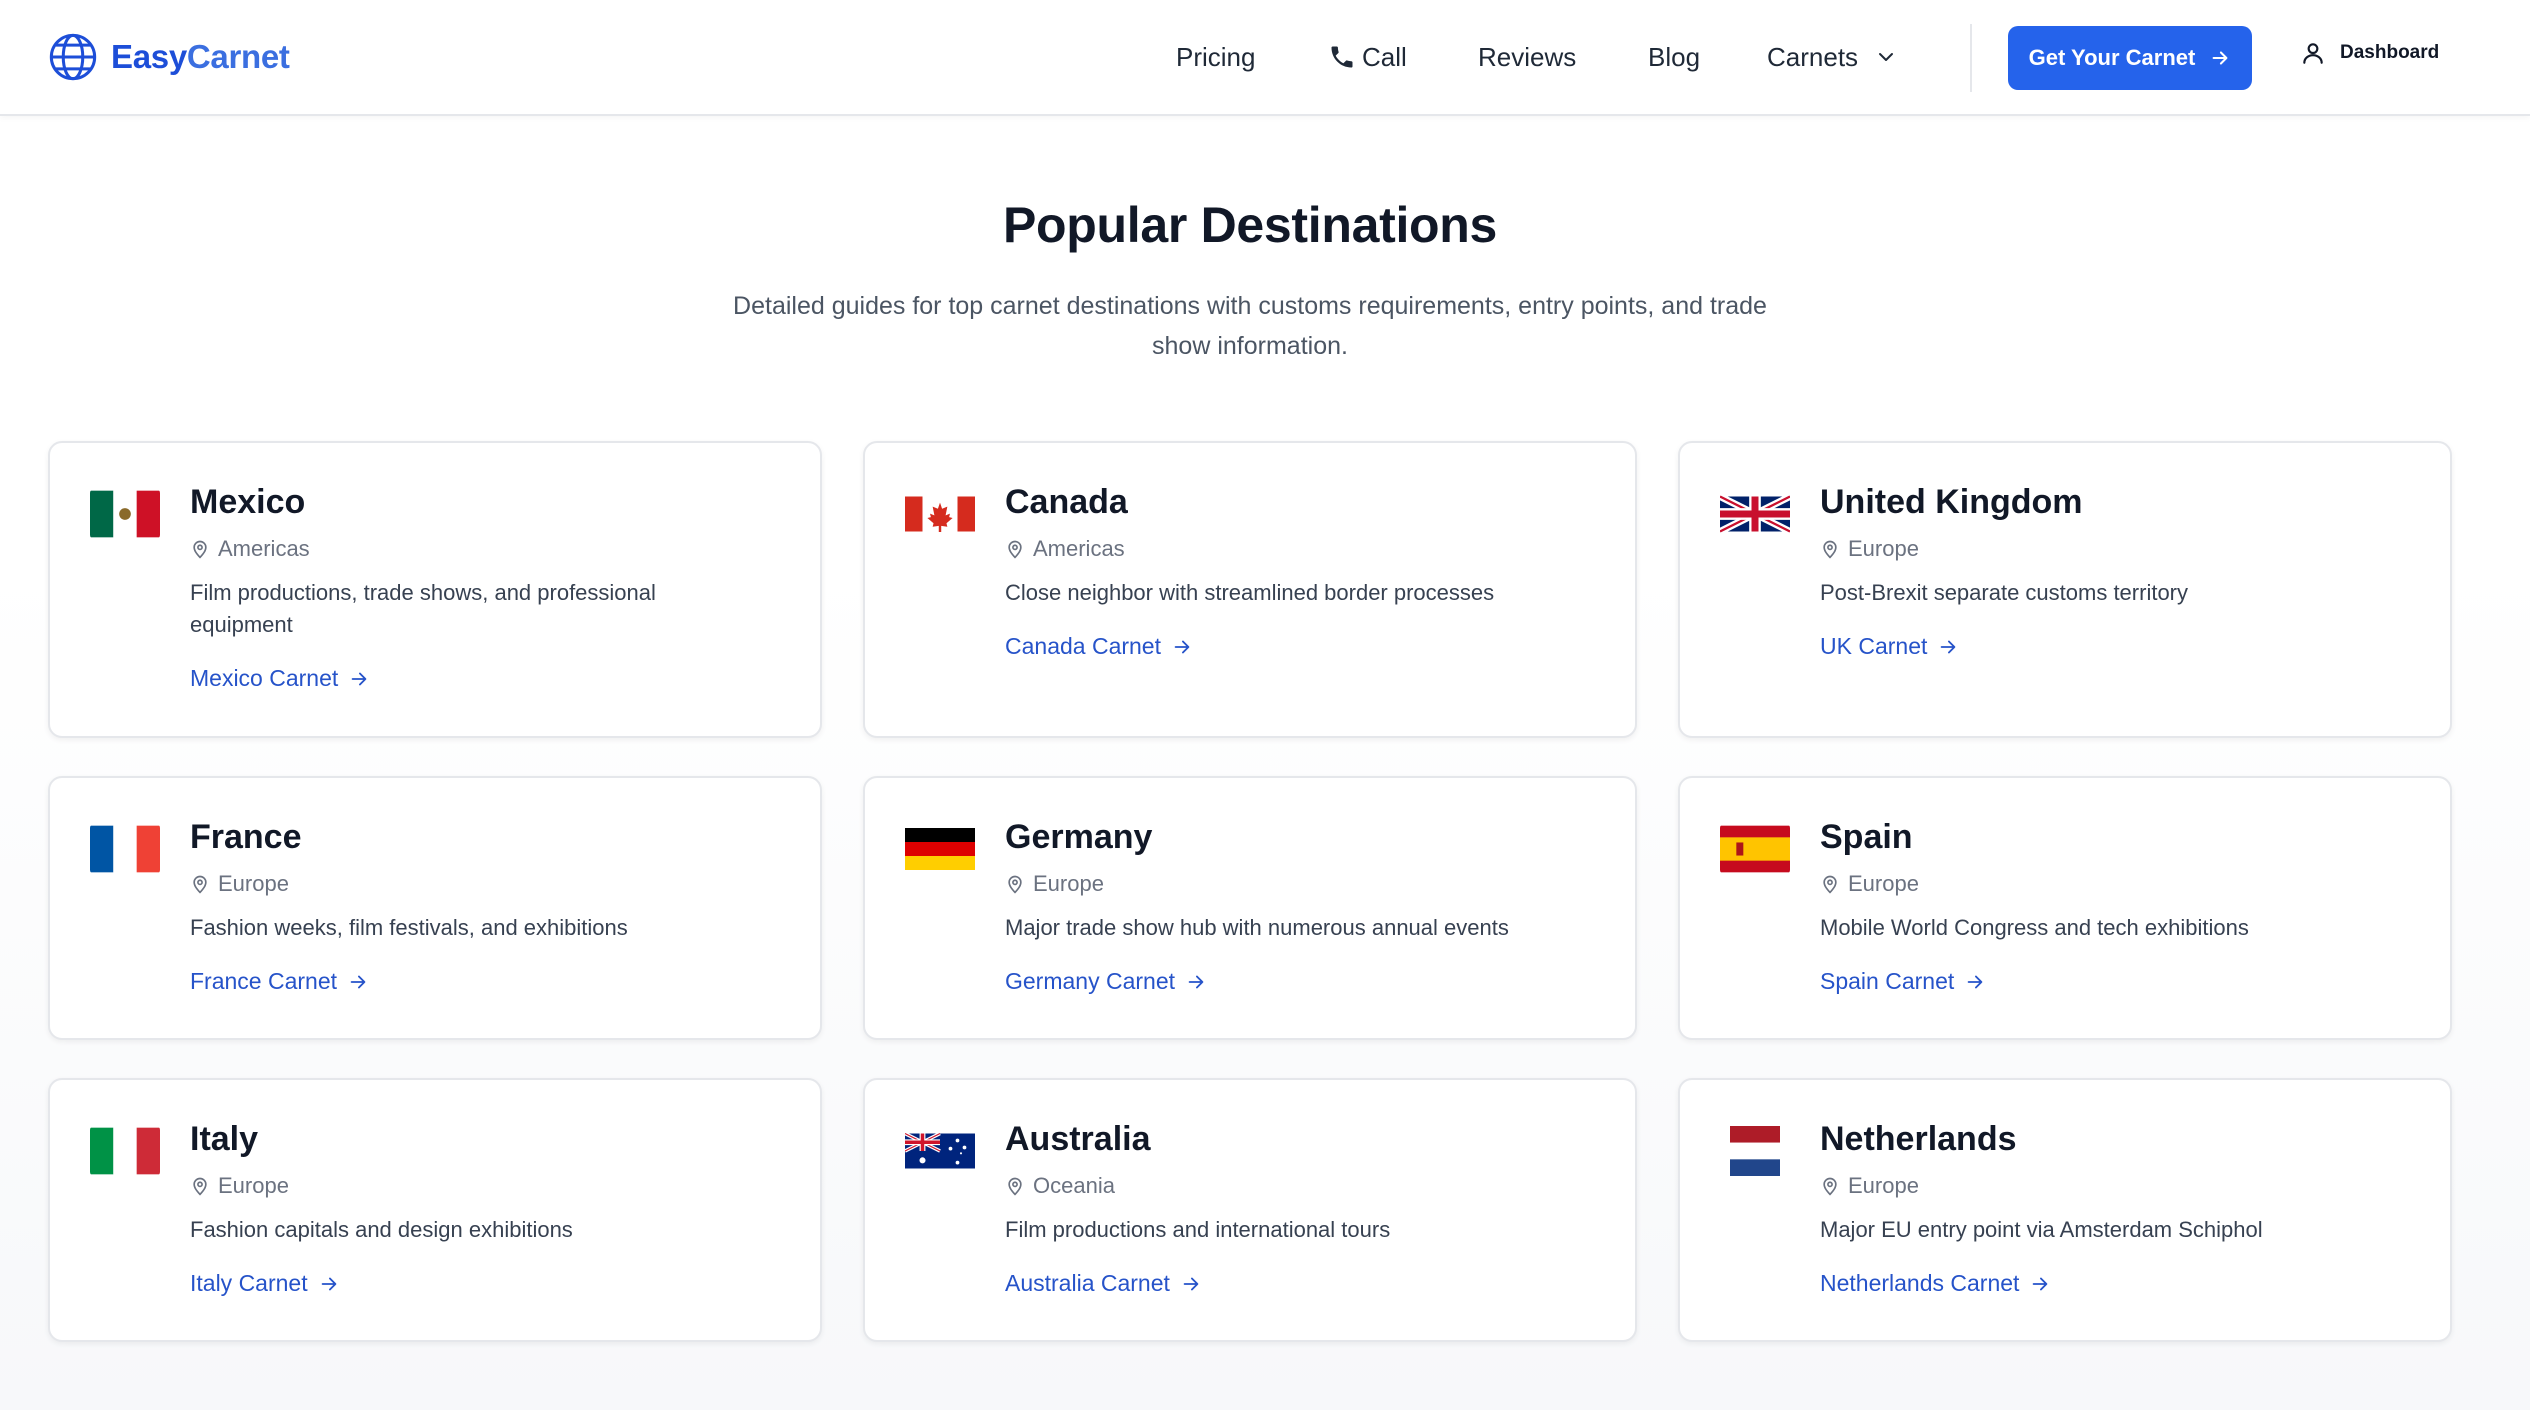 This screenshot has height=1410, width=2530. What do you see at coordinates (1755, 514) in the screenshot?
I see `uk-flag-icon` at bounding box center [1755, 514].